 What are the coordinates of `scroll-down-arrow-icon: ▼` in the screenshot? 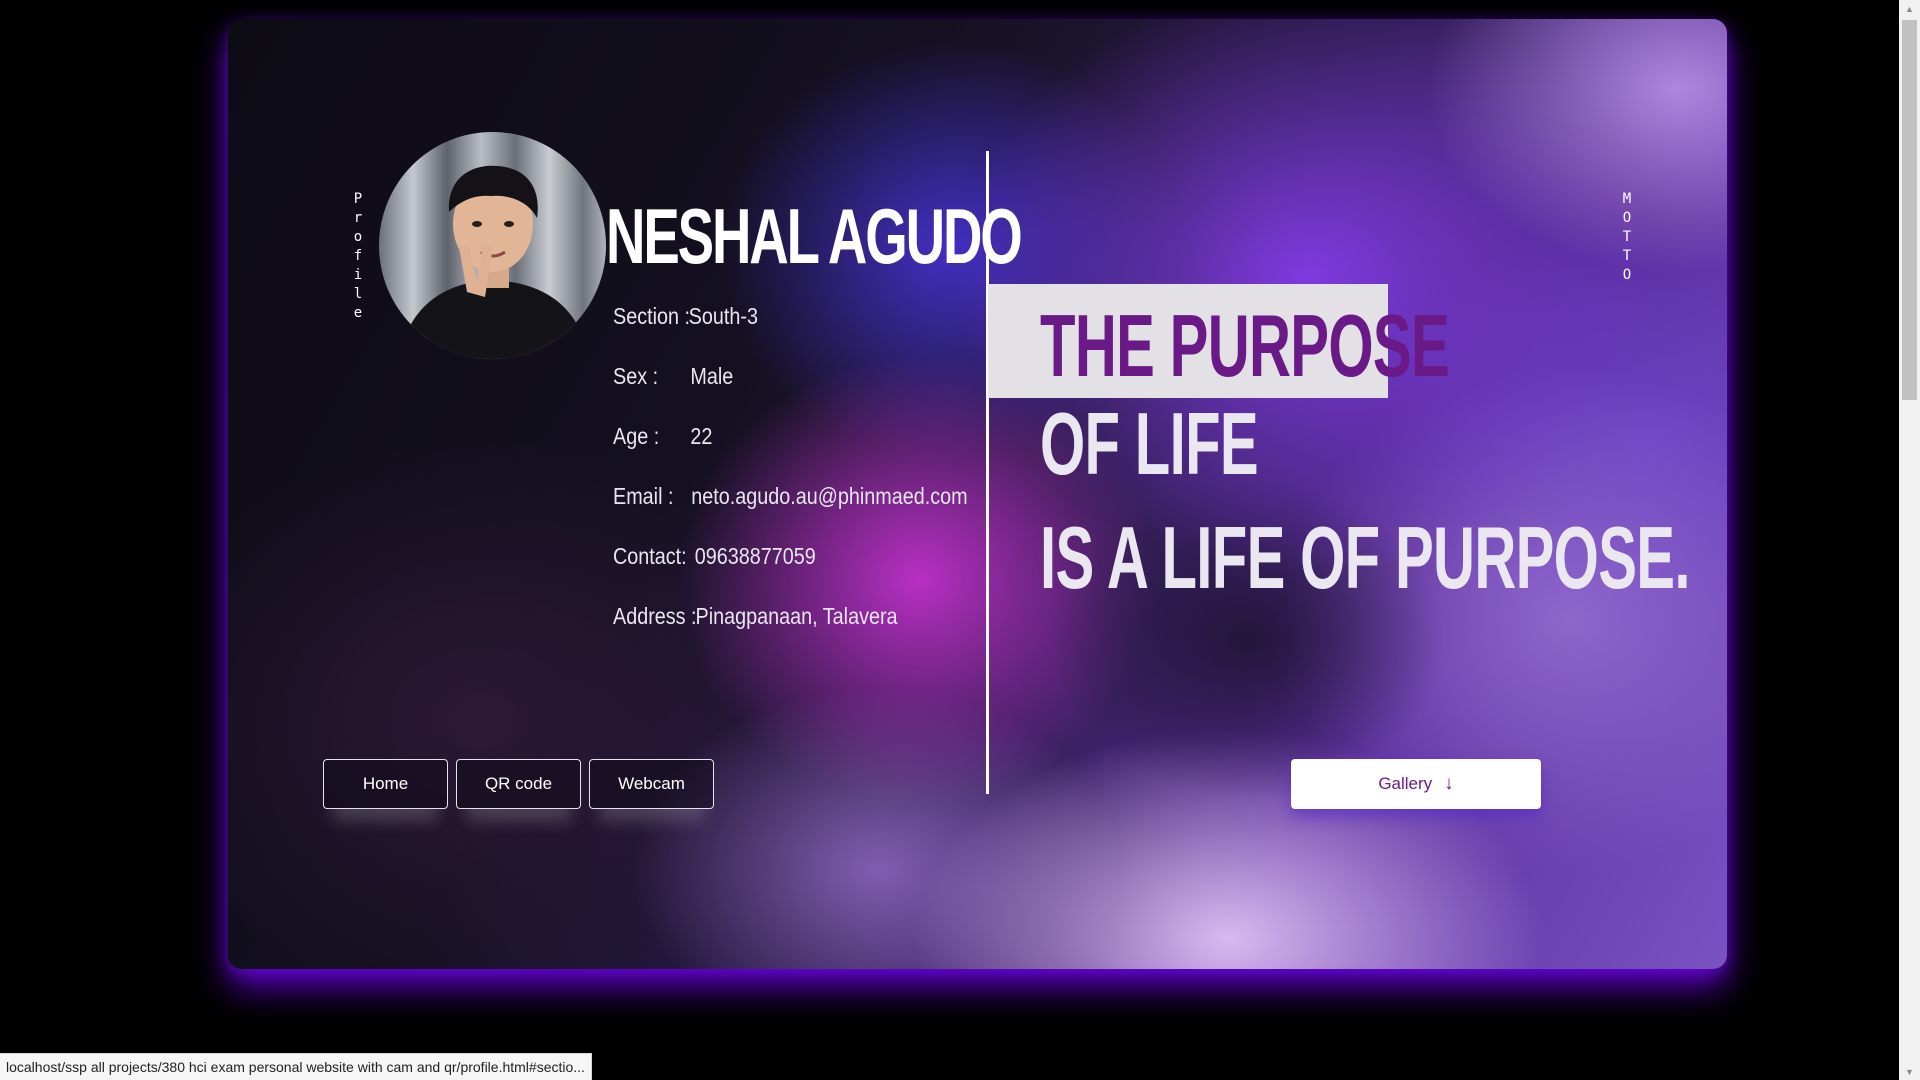 It's located at (1909, 1071).